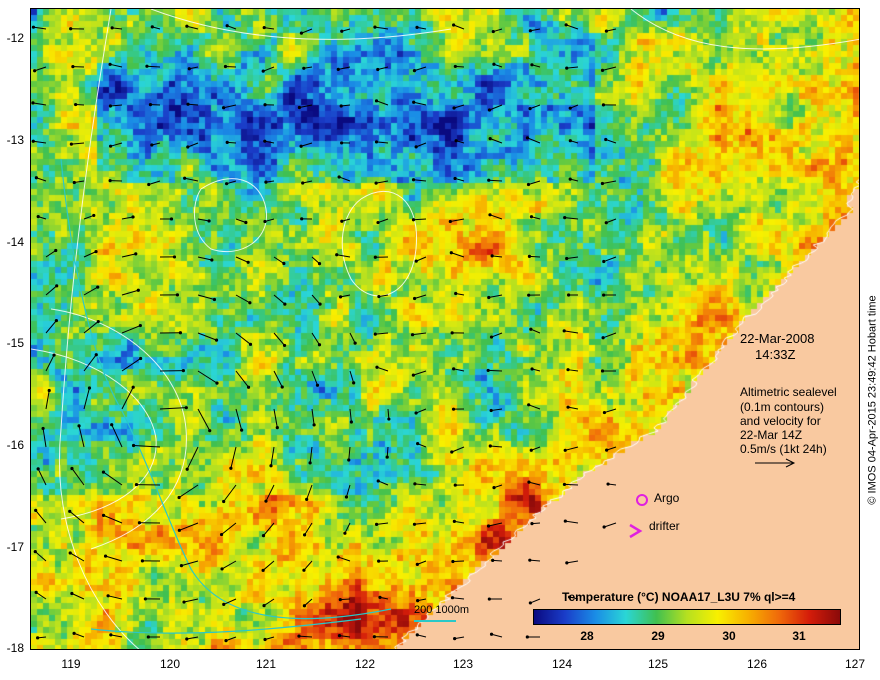 The height and width of the screenshot is (680, 880). What do you see at coordinates (642, 500) in the screenshot?
I see `argo-marker-icon` at bounding box center [642, 500].